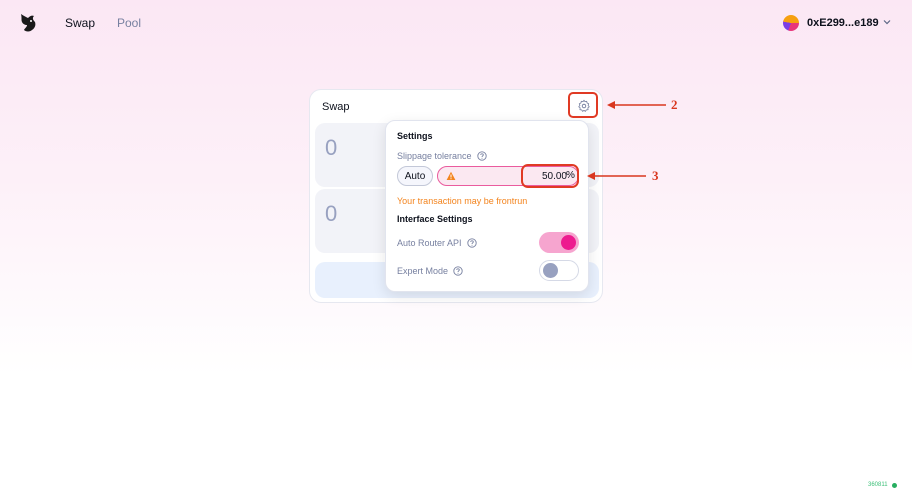  What do you see at coordinates (843, 23) in the screenshot?
I see `wallet-address: 0xE299...e189` at bounding box center [843, 23].